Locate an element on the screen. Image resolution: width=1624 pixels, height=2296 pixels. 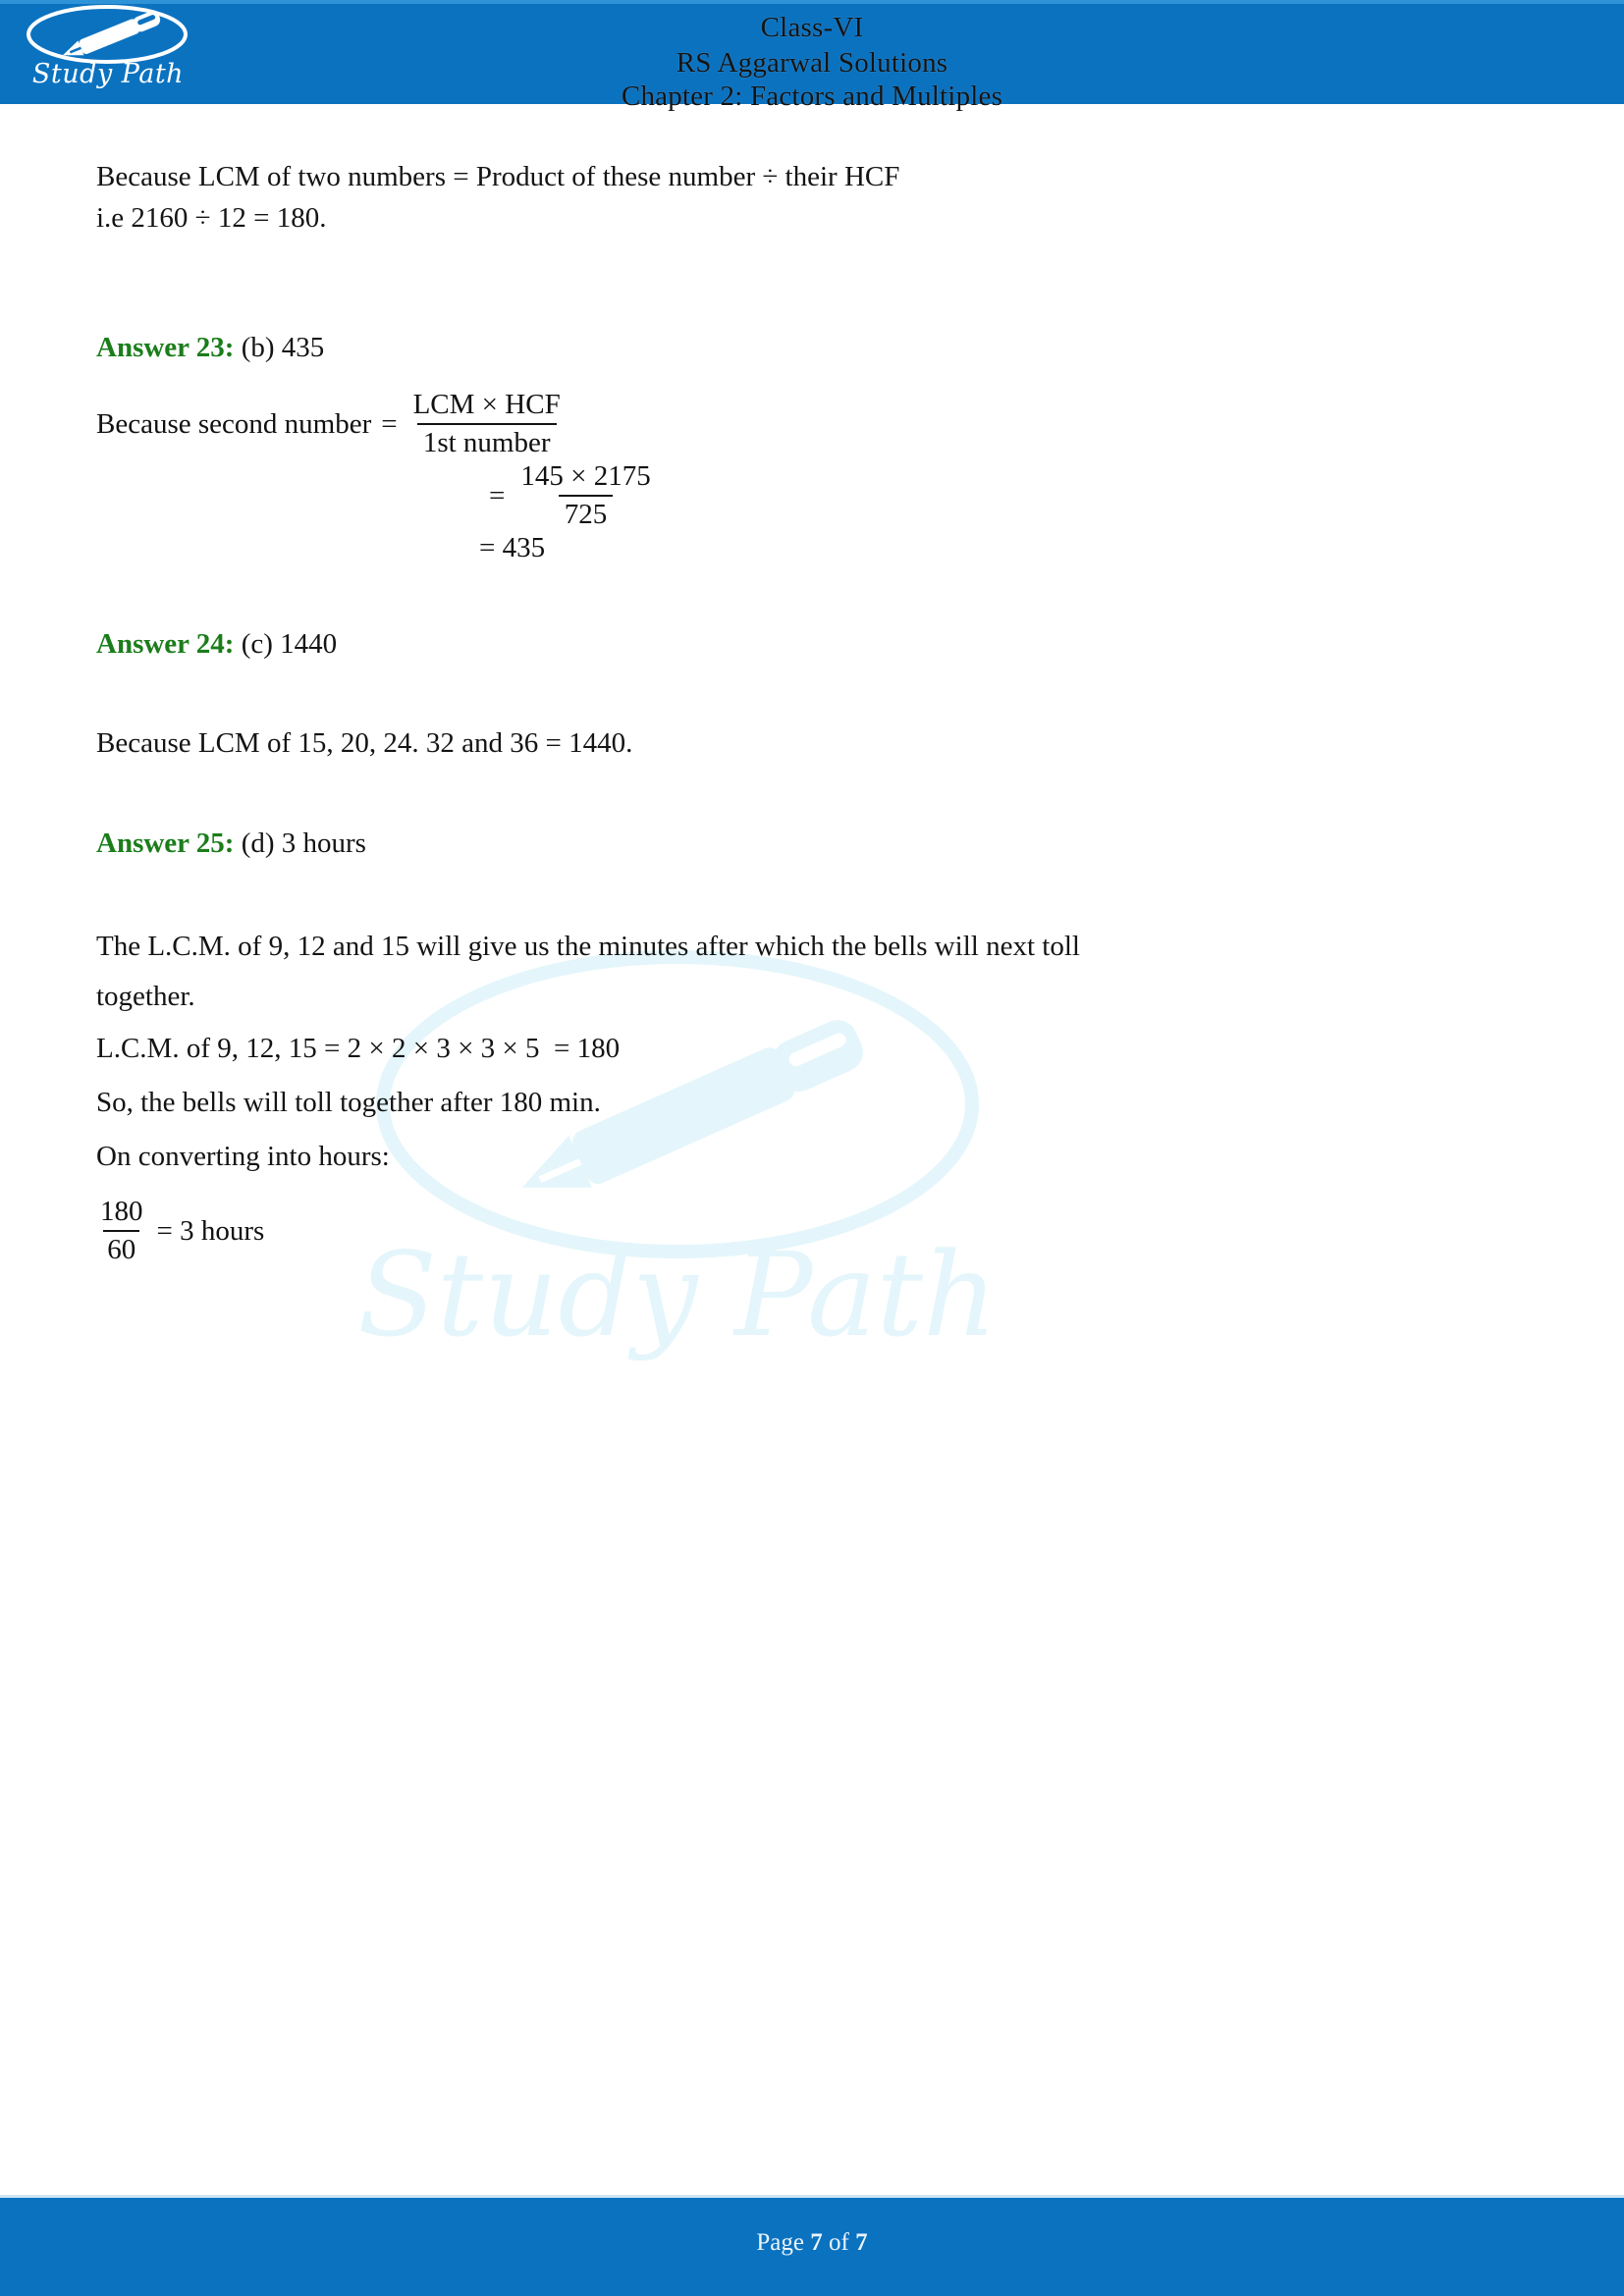
answer-23-eq2-equals: = is located at coordinates (497, 495).